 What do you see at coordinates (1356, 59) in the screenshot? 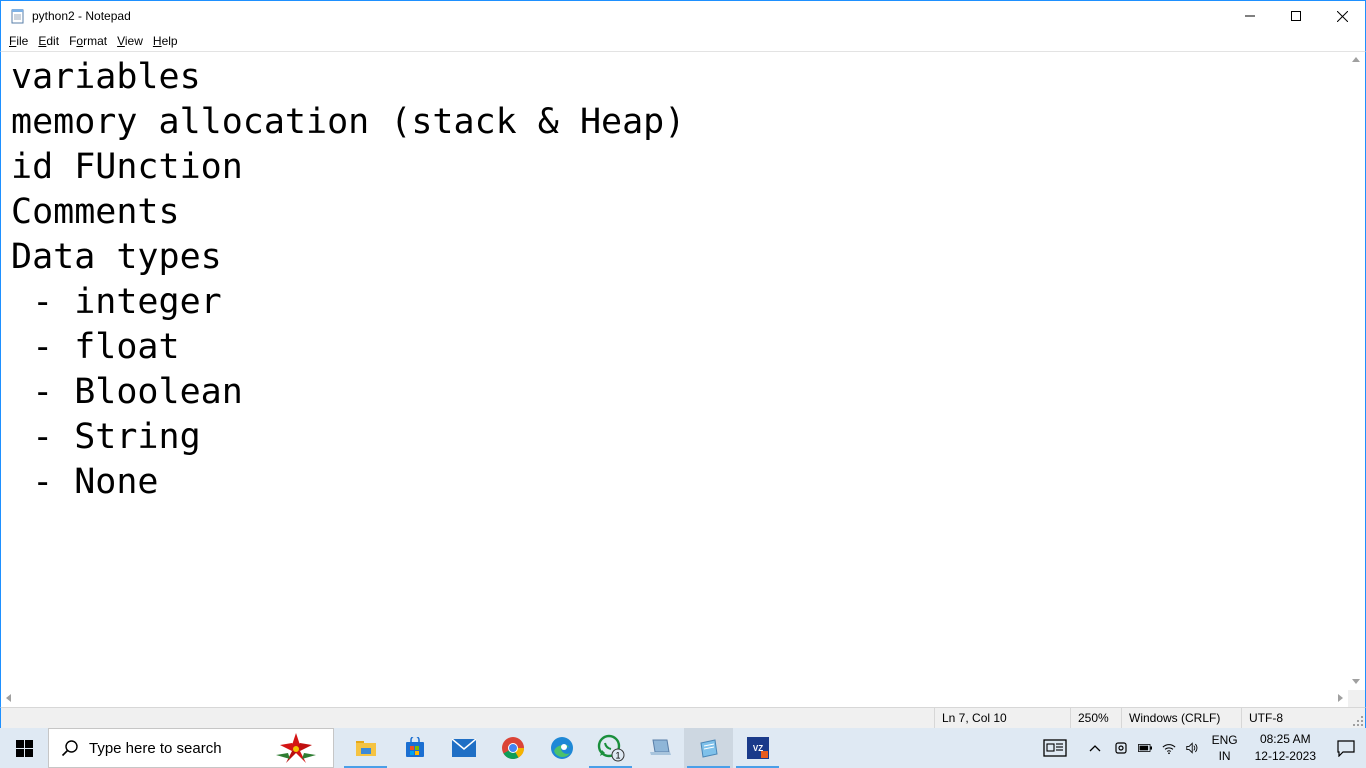
I see `scroll-up-icon` at bounding box center [1356, 59].